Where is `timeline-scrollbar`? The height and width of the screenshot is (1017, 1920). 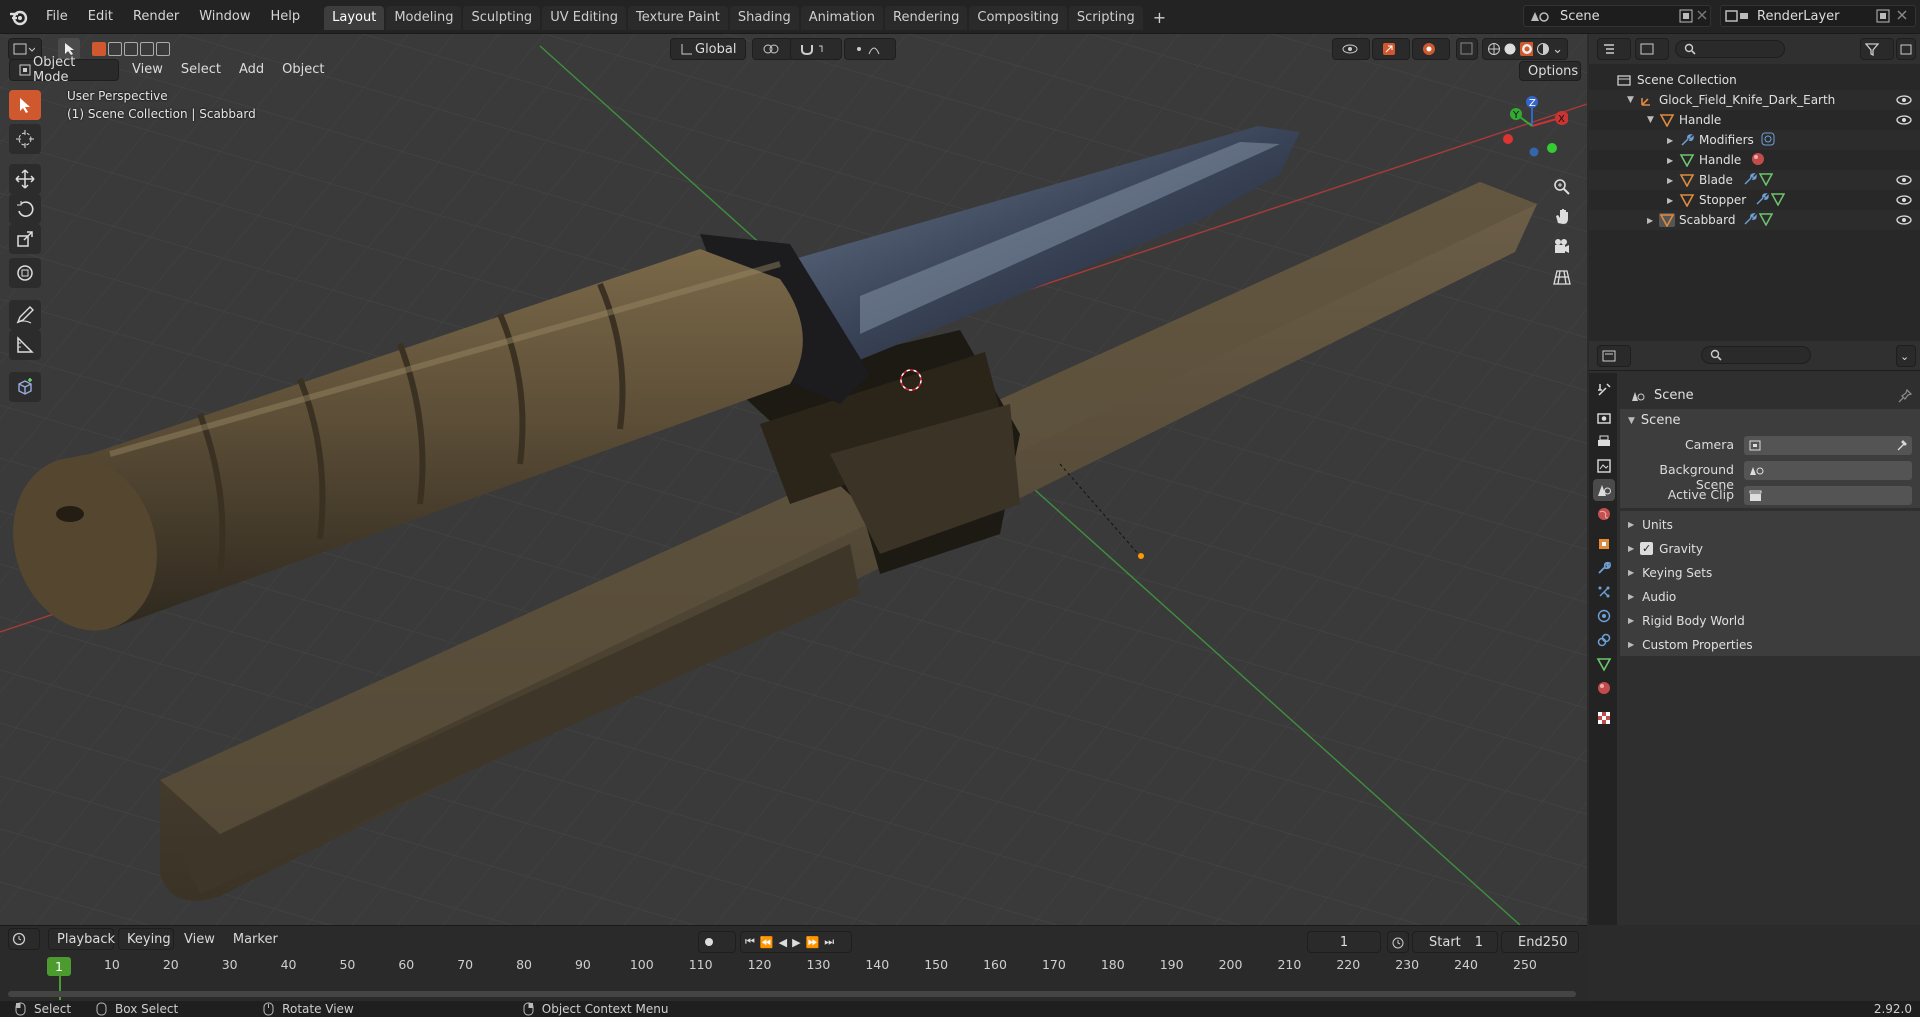
timeline-scrollbar is located at coordinates (792, 994).